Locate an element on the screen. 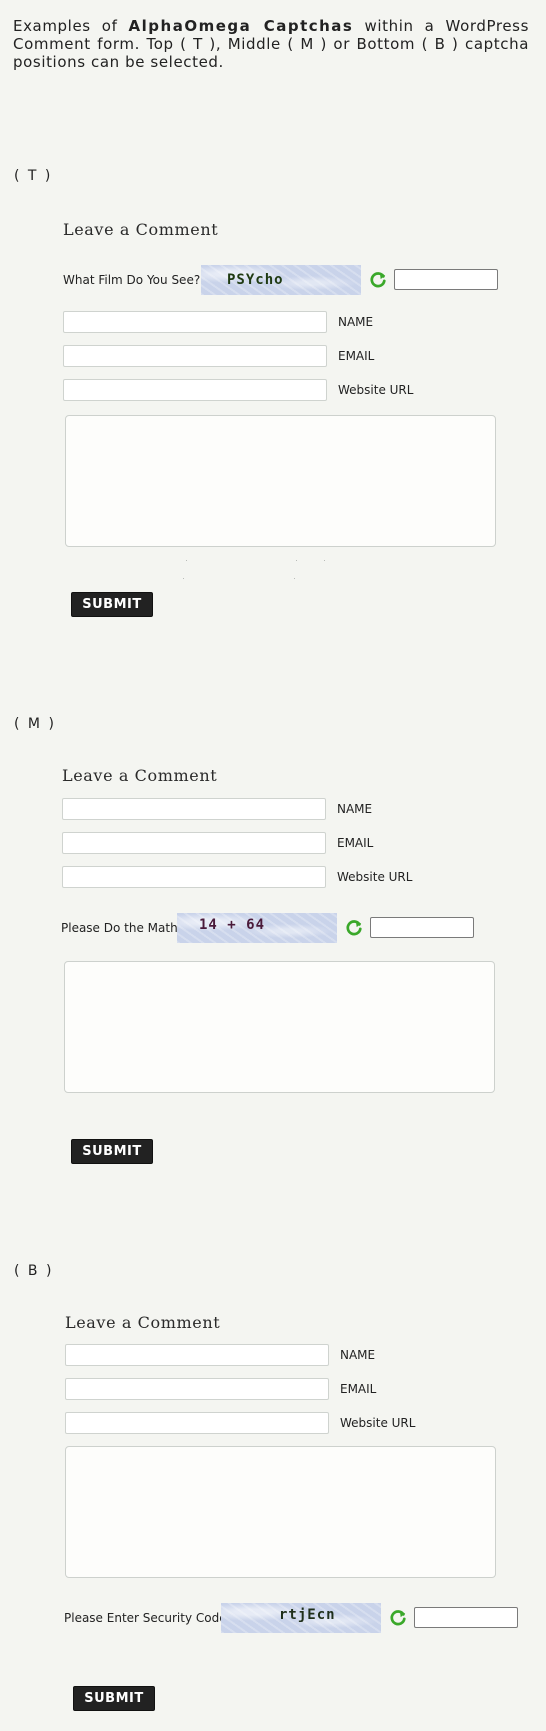  captcha-image: rtjEcn is located at coordinates (301, 1618).